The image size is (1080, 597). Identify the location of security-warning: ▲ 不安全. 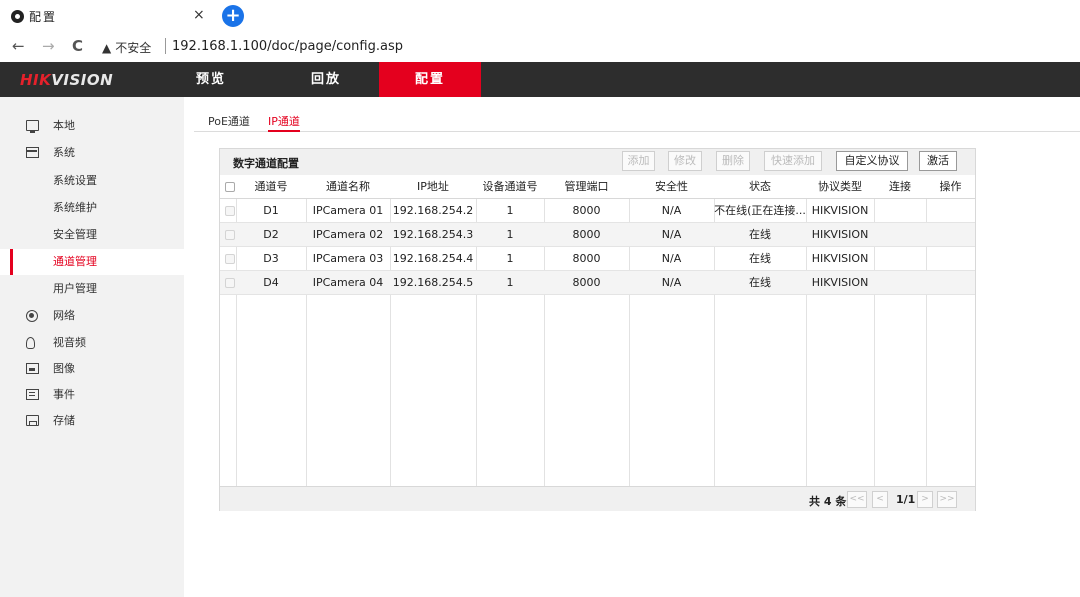
(126, 47).